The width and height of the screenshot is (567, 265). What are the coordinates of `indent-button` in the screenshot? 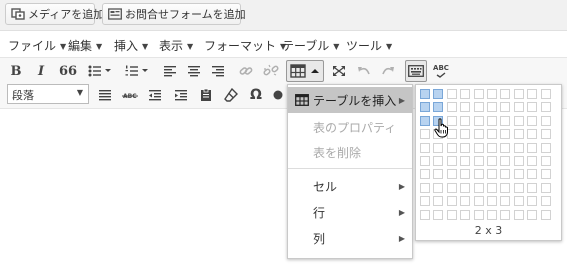 It's located at (181, 95).